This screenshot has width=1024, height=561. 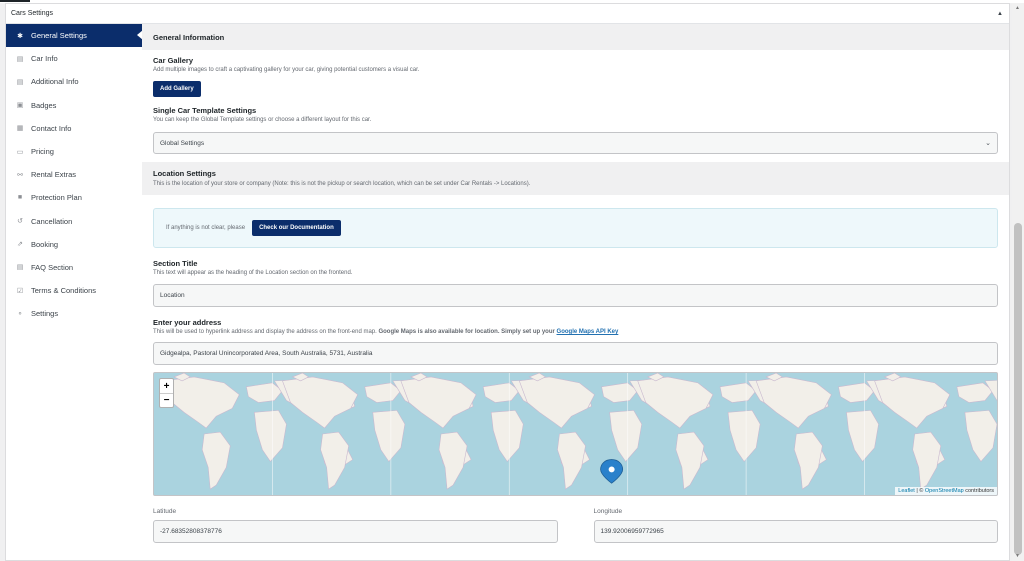 I want to click on sidebar-item-booking: ⇗ Booking, so click(x=74, y=244).